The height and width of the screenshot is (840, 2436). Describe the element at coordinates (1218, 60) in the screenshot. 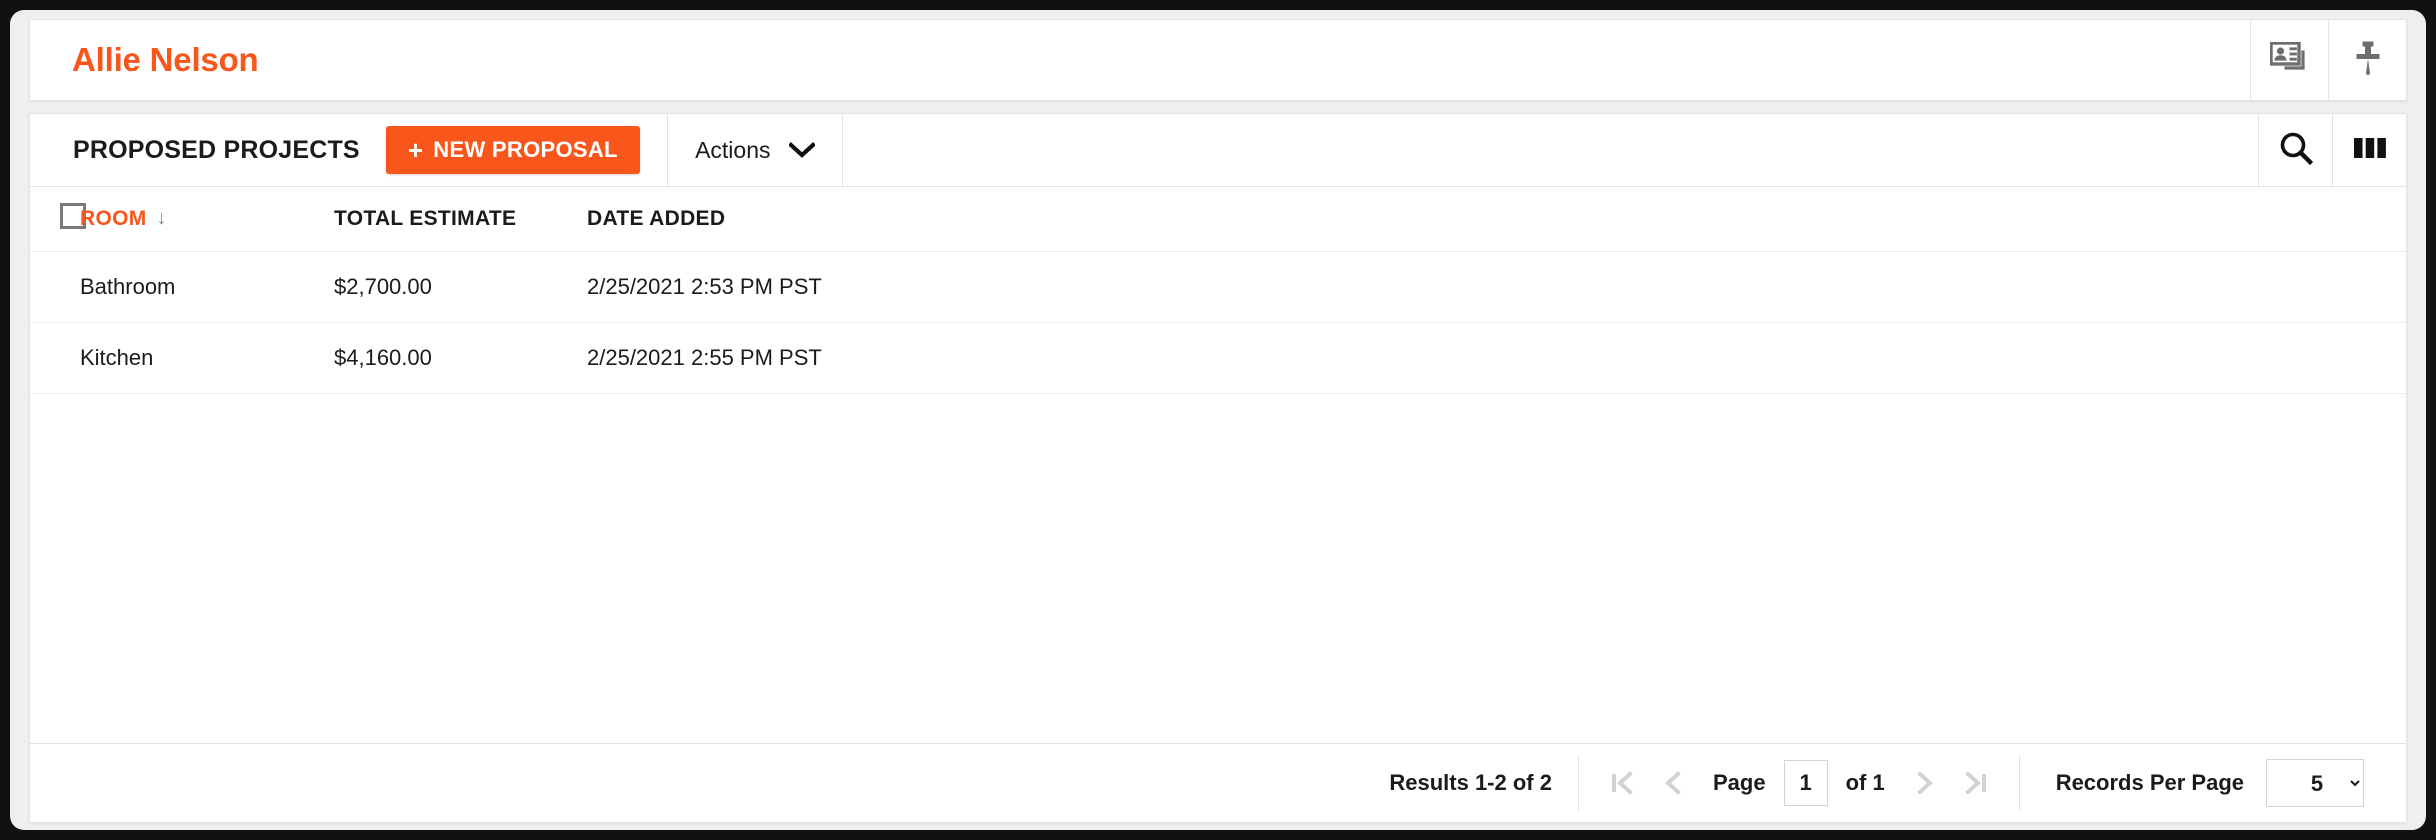

I see `contact-header: Allie Nelson` at that location.